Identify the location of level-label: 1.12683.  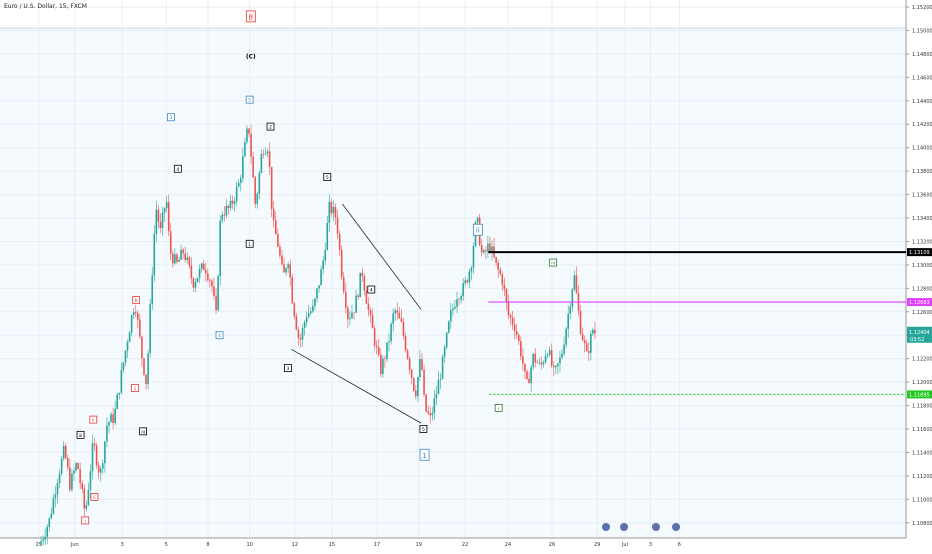
(919, 303).